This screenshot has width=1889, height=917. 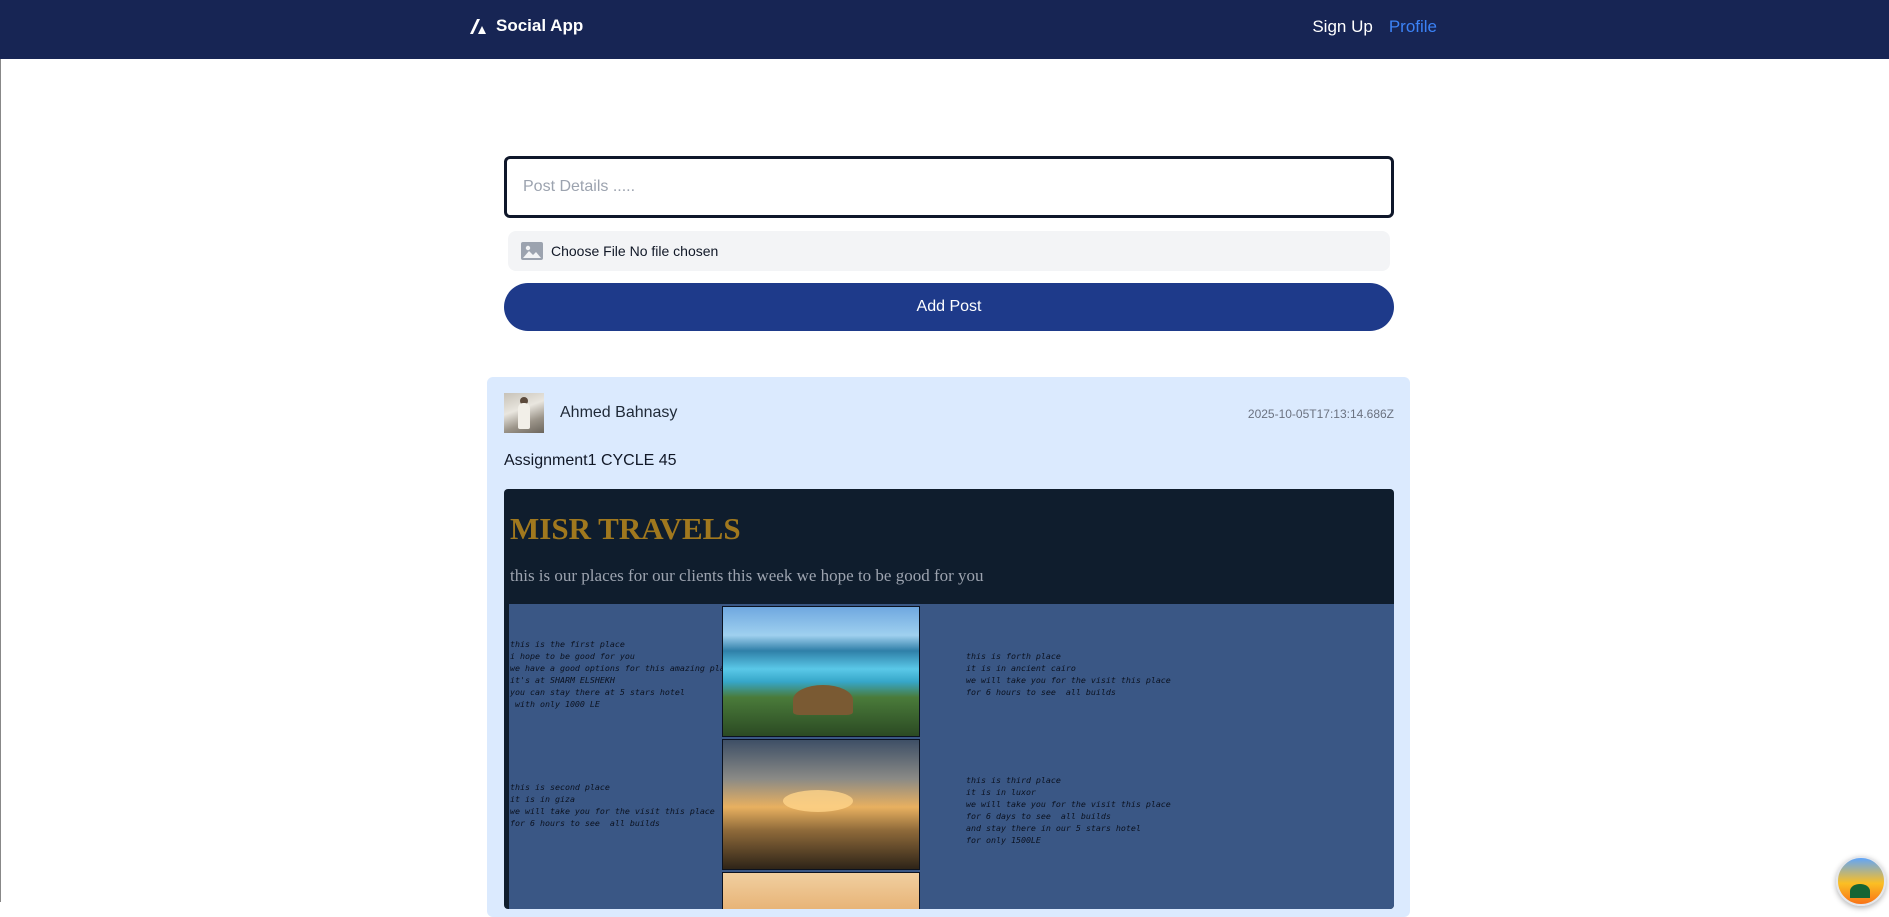 What do you see at coordinates (524, 416) in the screenshot?
I see `avatar-figure` at bounding box center [524, 416].